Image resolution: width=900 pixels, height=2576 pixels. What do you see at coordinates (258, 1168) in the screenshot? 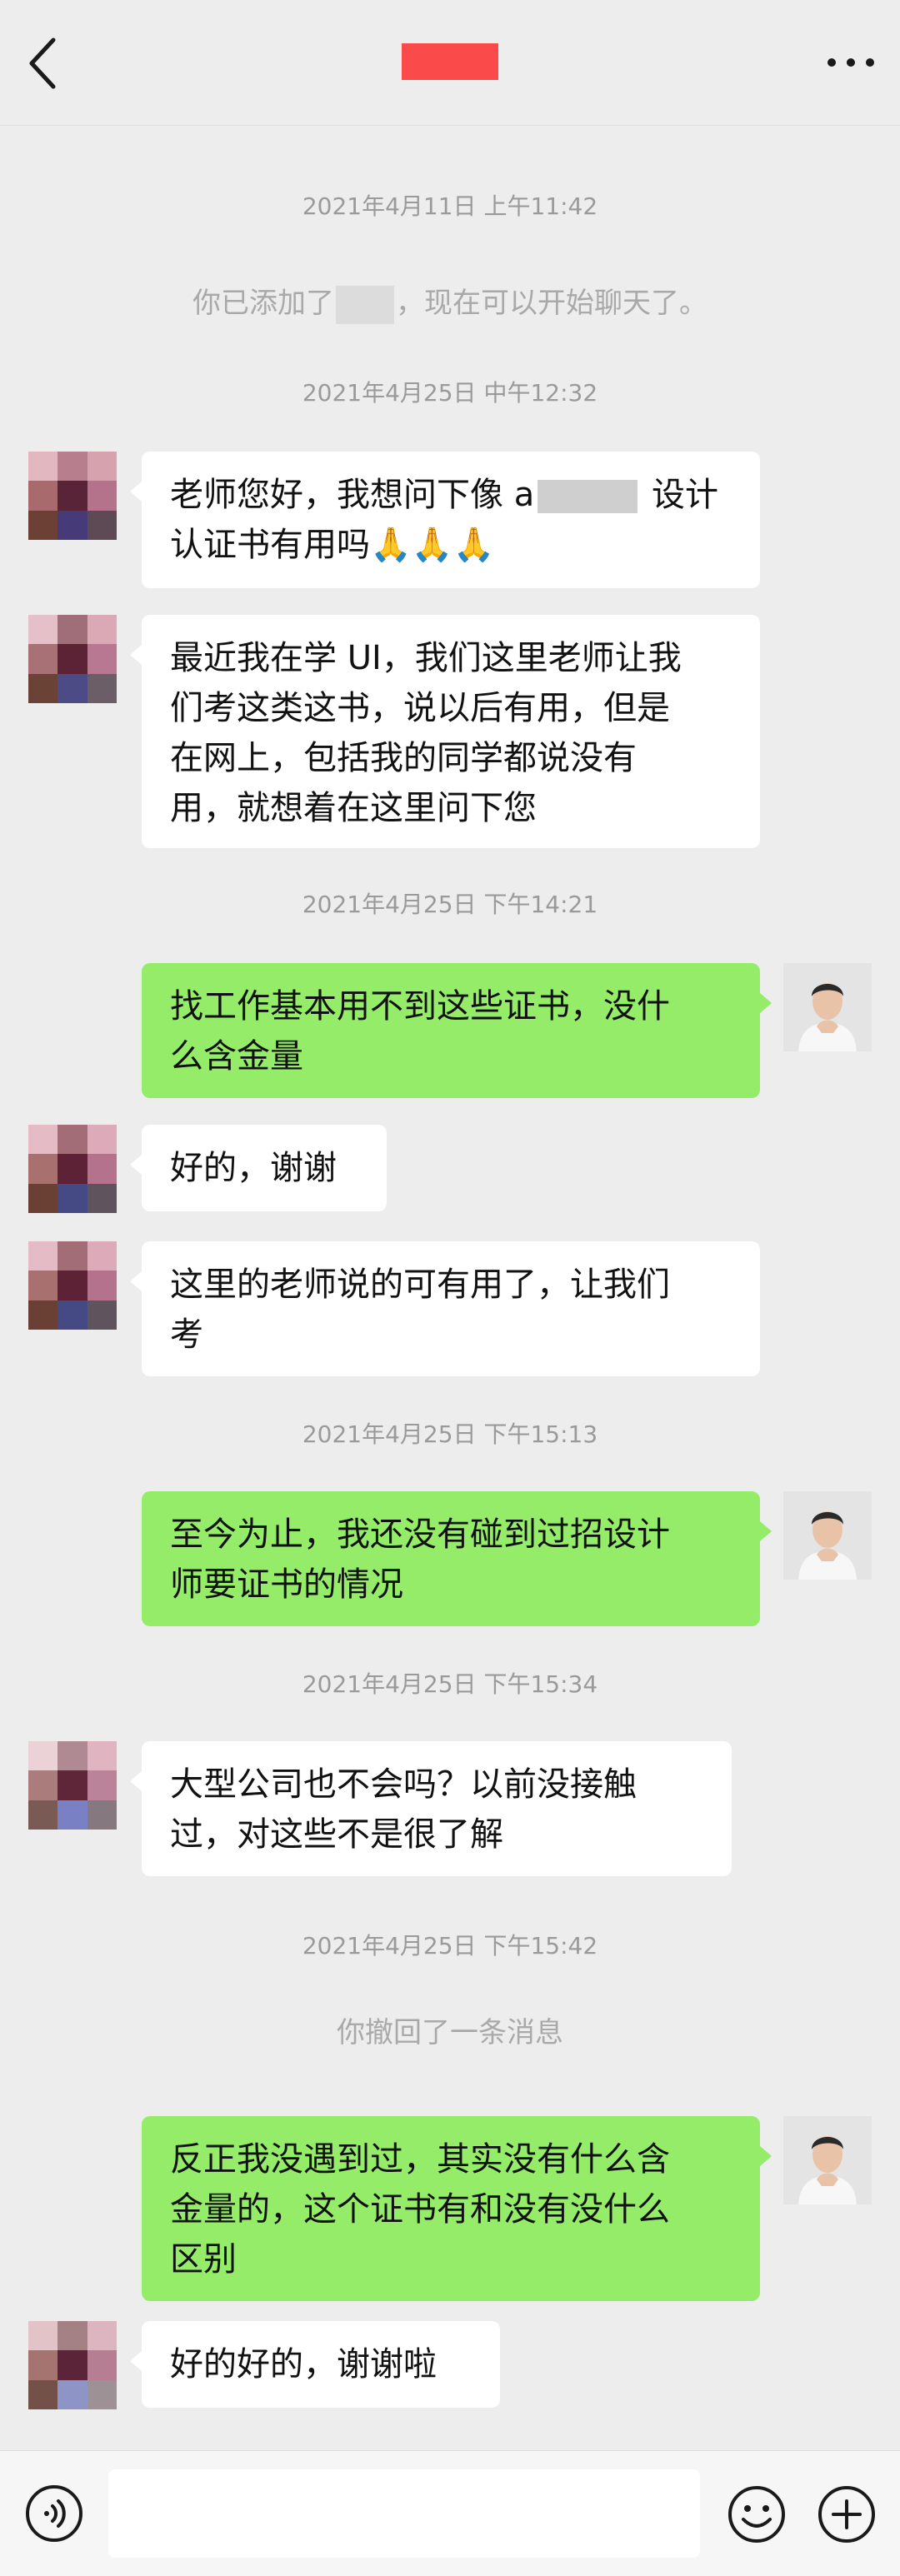
I see `message-bubble-incoming: 好的，谢谢` at bounding box center [258, 1168].